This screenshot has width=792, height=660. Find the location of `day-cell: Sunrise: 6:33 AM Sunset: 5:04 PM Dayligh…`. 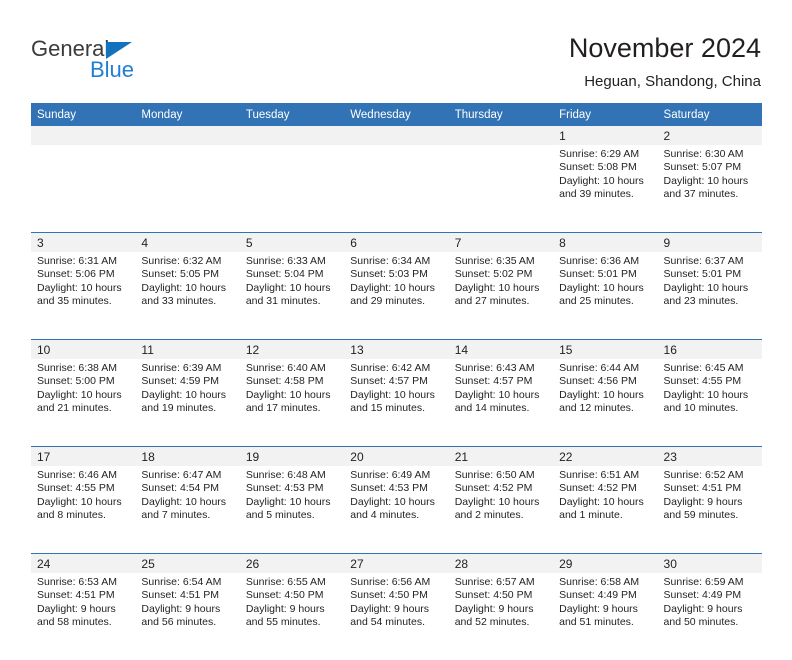

day-cell: Sunrise: 6:33 AM Sunset: 5:04 PM Dayligh… is located at coordinates (292, 296).